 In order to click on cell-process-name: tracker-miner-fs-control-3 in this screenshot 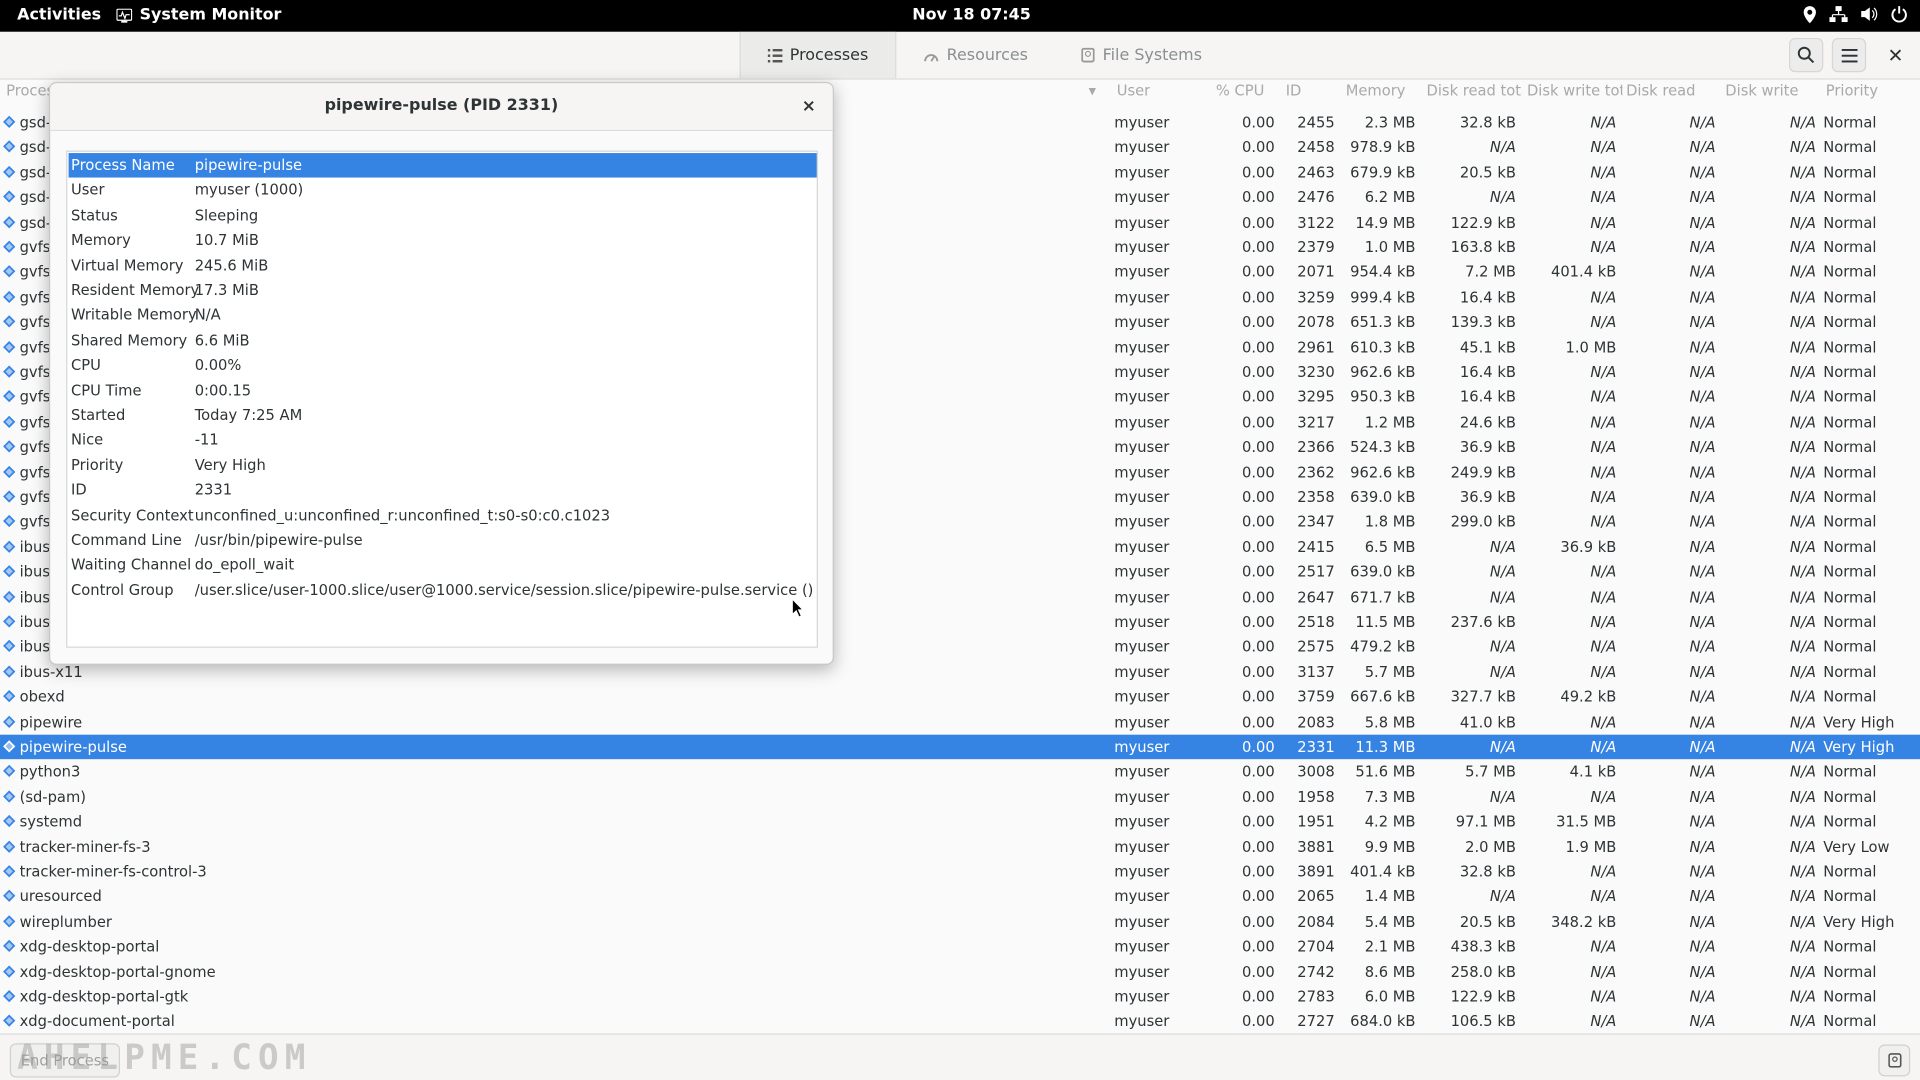, I will do `click(113, 872)`.